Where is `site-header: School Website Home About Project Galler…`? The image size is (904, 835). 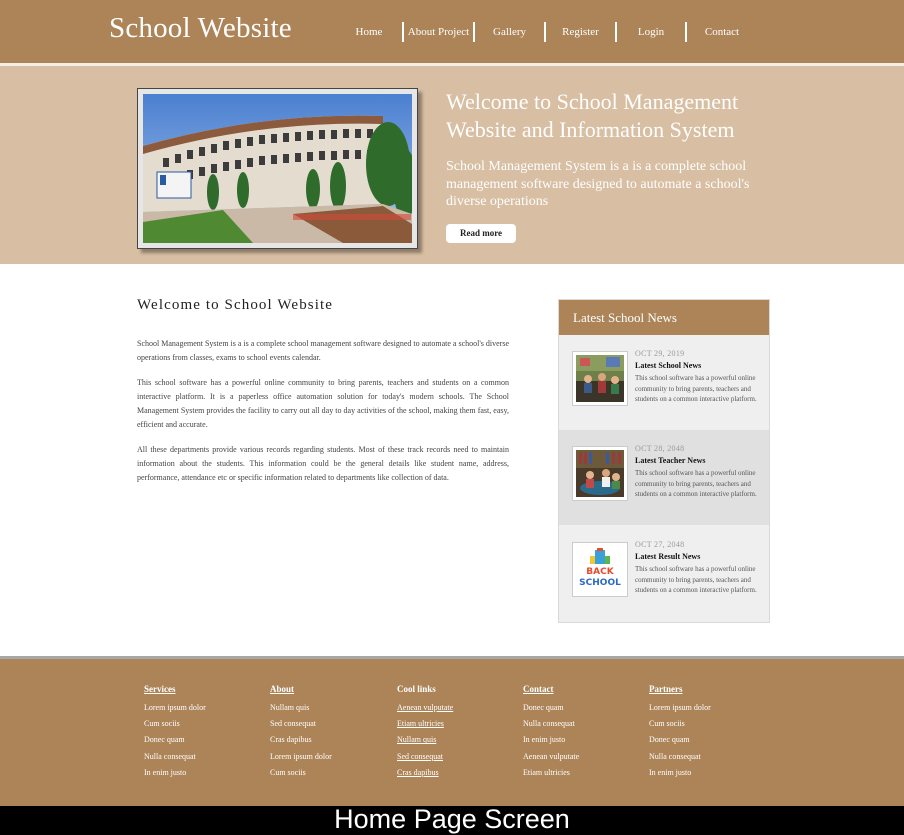 site-header: School Website Home About Project Galler… is located at coordinates (452, 31).